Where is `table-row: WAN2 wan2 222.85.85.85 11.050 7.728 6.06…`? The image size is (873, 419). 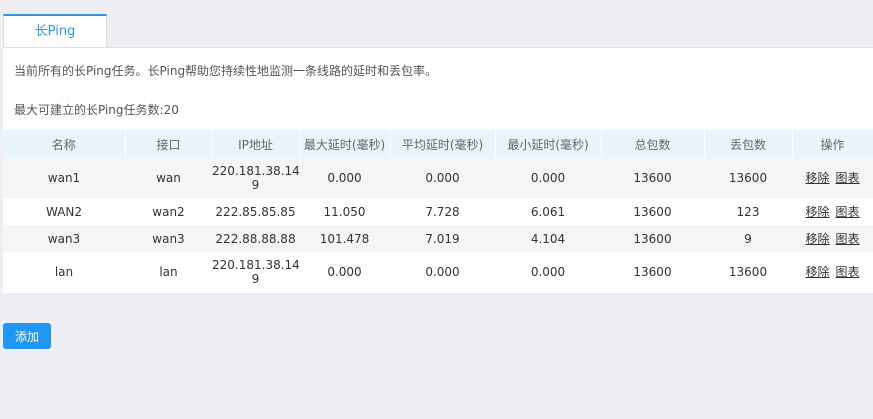 table-row: WAN2 wan2 222.85.85.85 11.050 7.728 6.06… is located at coordinates (438, 211).